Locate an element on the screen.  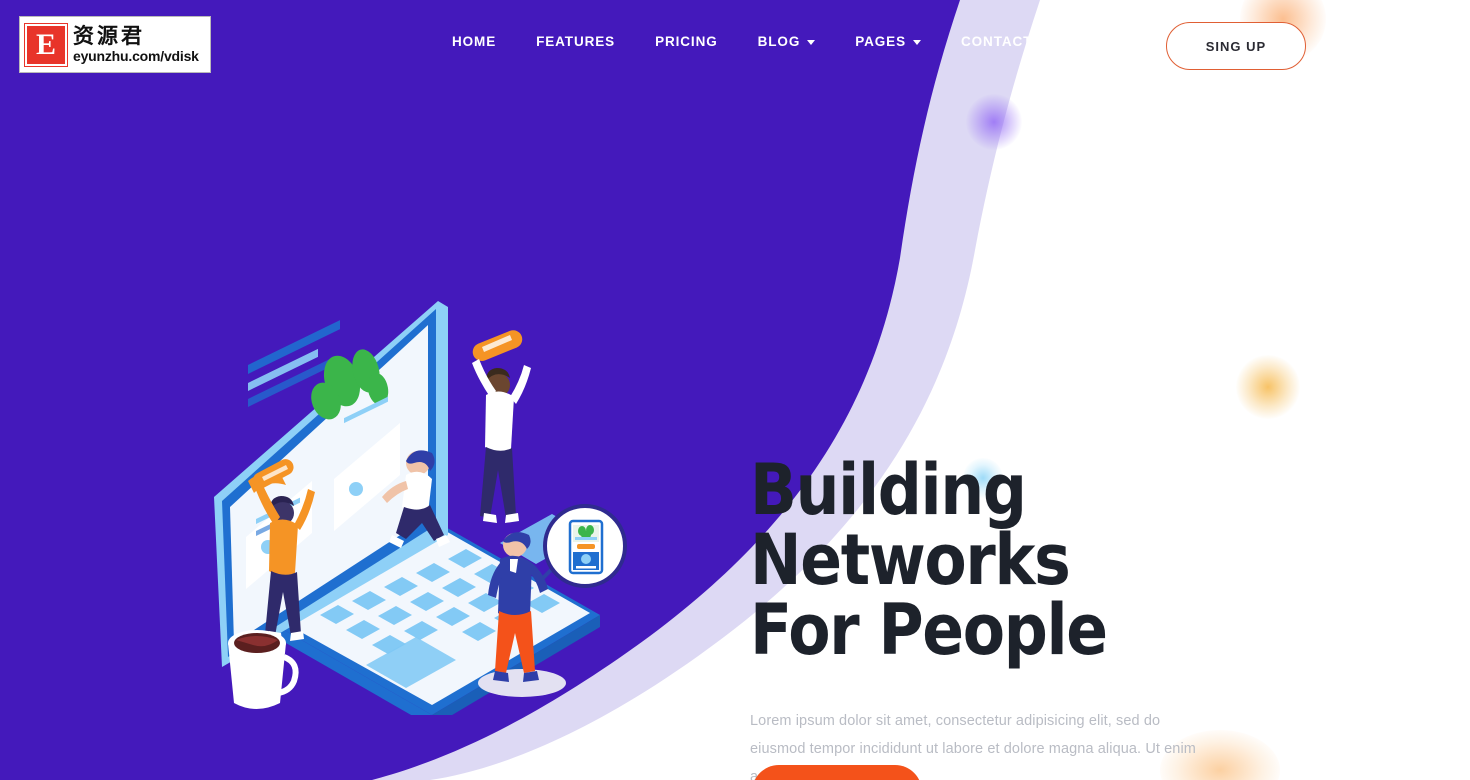
watermark-overlay: E 资源君 eyunzhu.com/vdisk is located at coordinates (115, 44).